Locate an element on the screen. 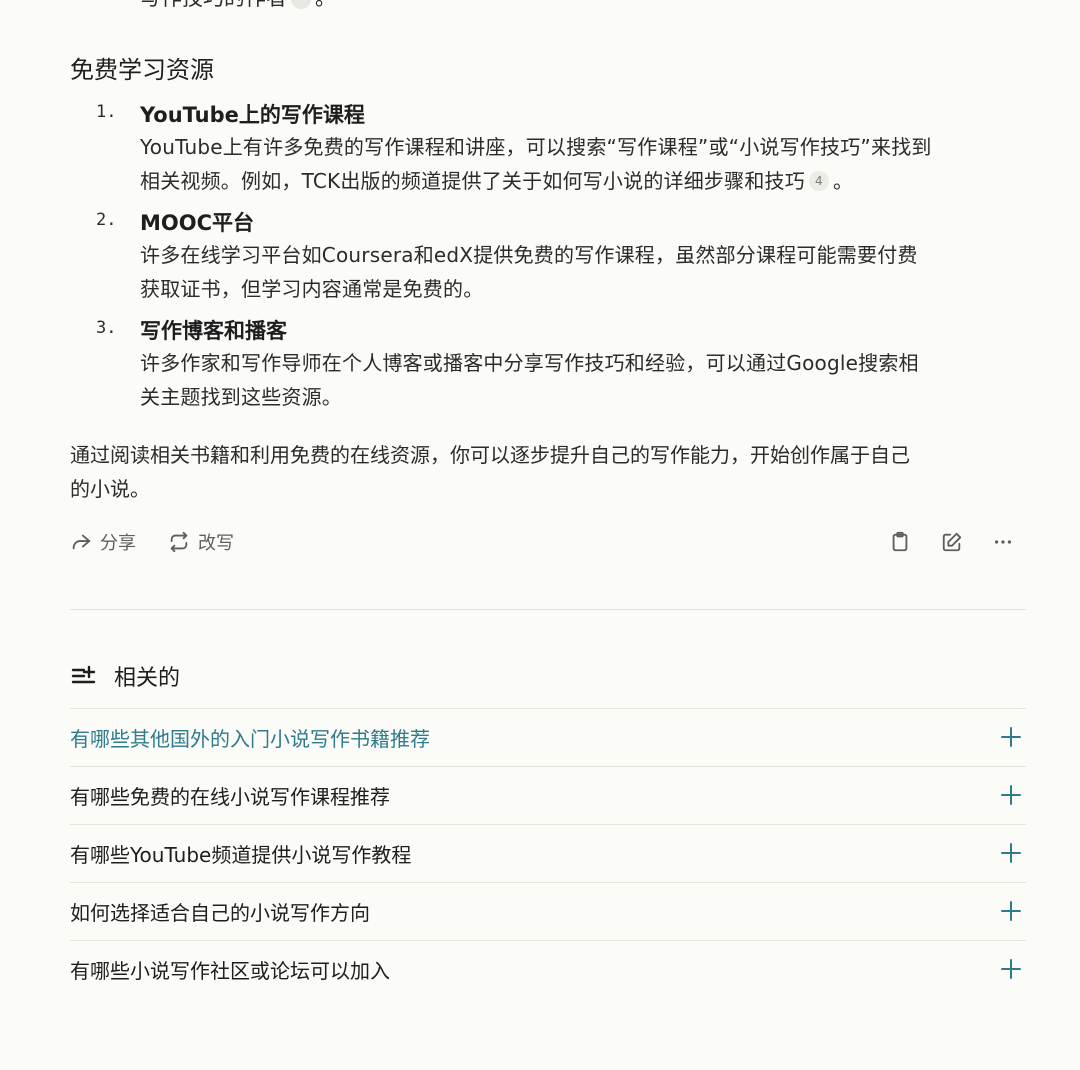 This screenshot has width=1080, height=1070. share-label: 分享 is located at coordinates (118, 543).